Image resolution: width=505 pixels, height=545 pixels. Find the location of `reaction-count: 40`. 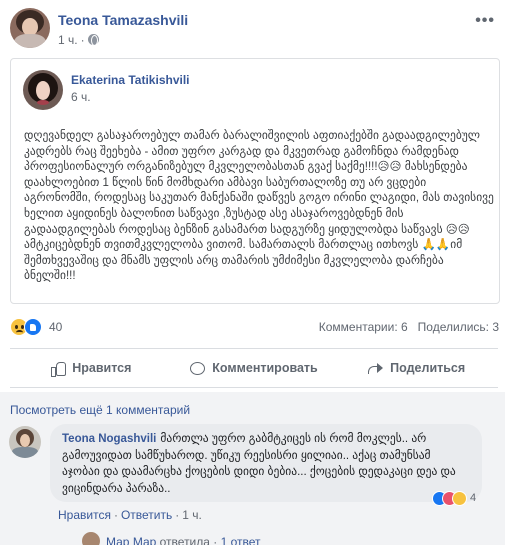

reaction-count: 40 is located at coordinates (55, 327).